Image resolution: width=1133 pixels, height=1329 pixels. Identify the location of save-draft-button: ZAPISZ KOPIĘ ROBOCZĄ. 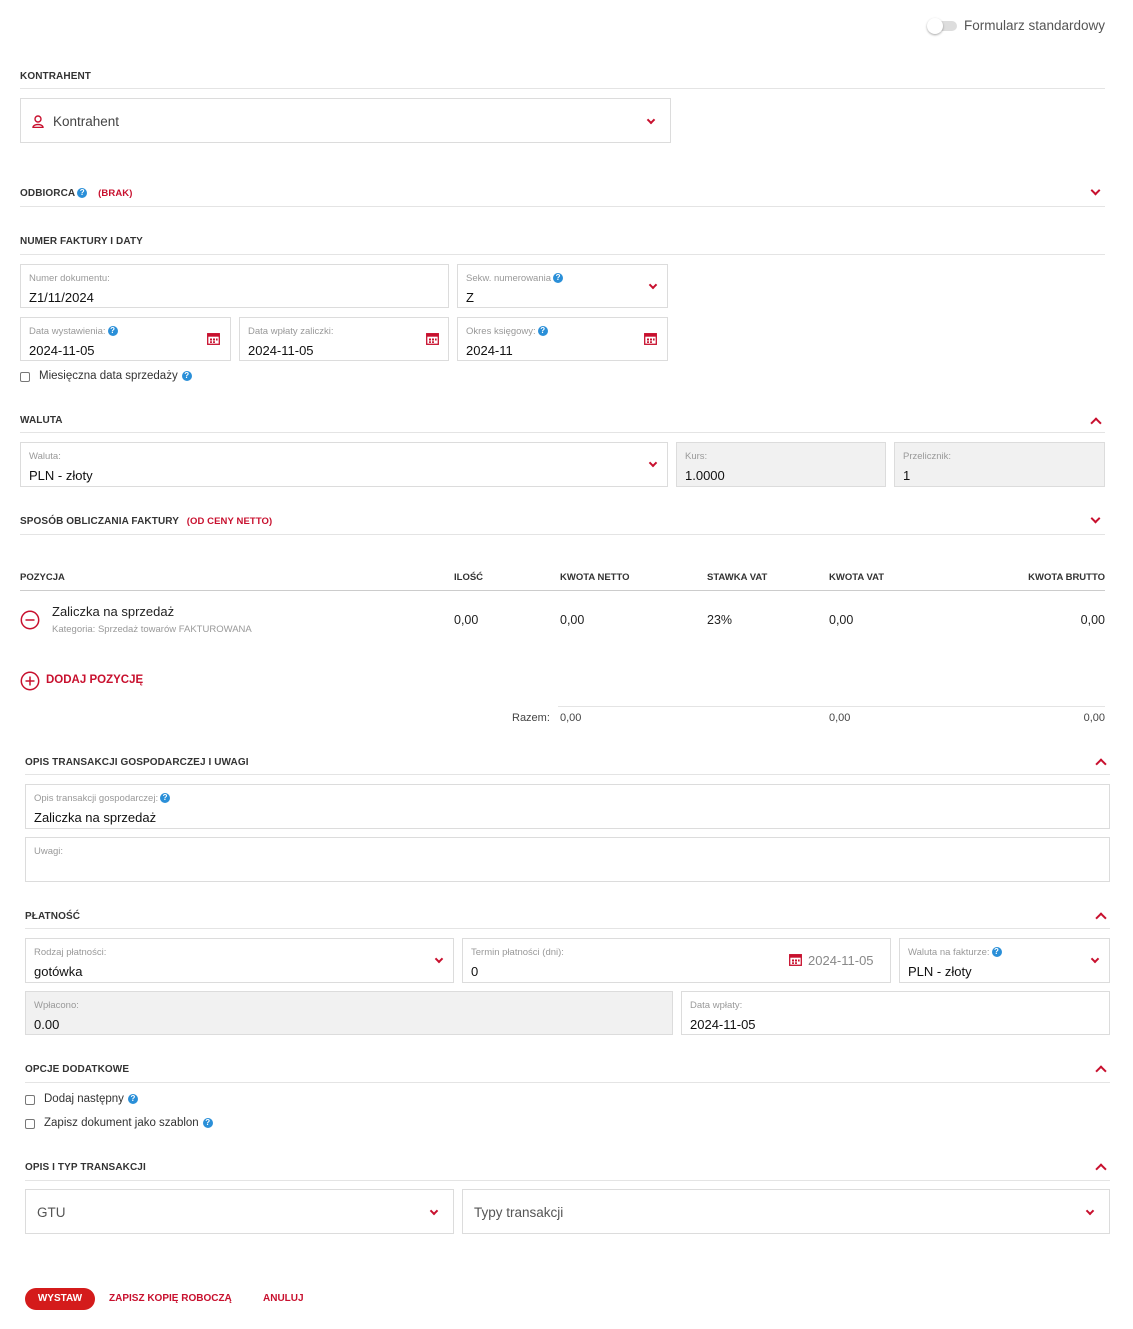
(170, 1298).